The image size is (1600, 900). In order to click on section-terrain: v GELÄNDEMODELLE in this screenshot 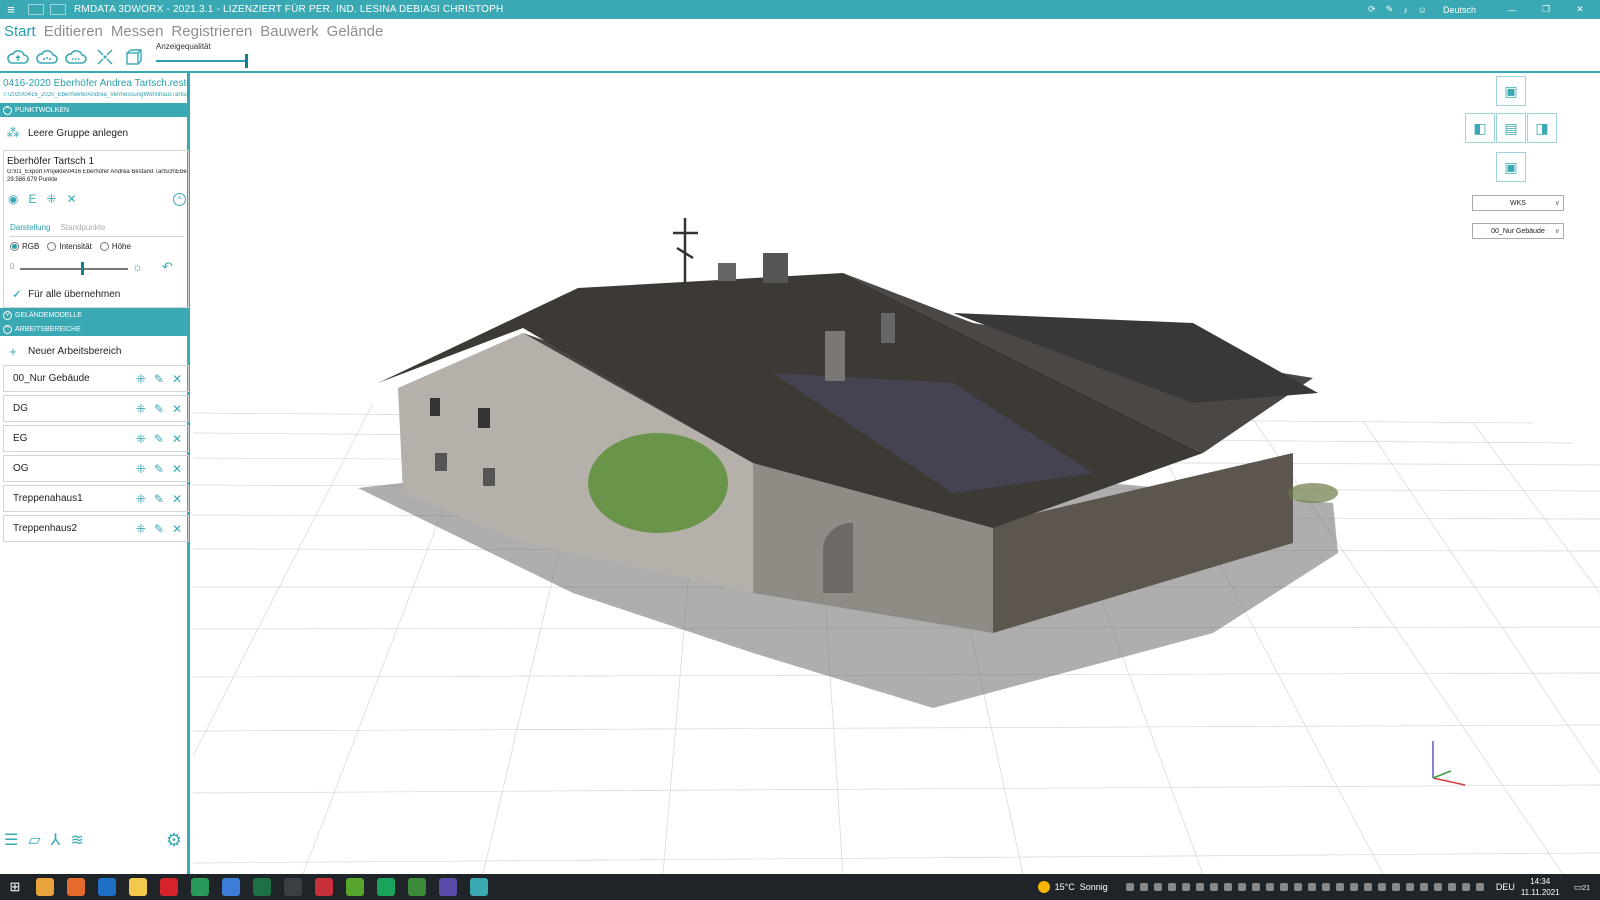, I will do `click(95, 315)`.